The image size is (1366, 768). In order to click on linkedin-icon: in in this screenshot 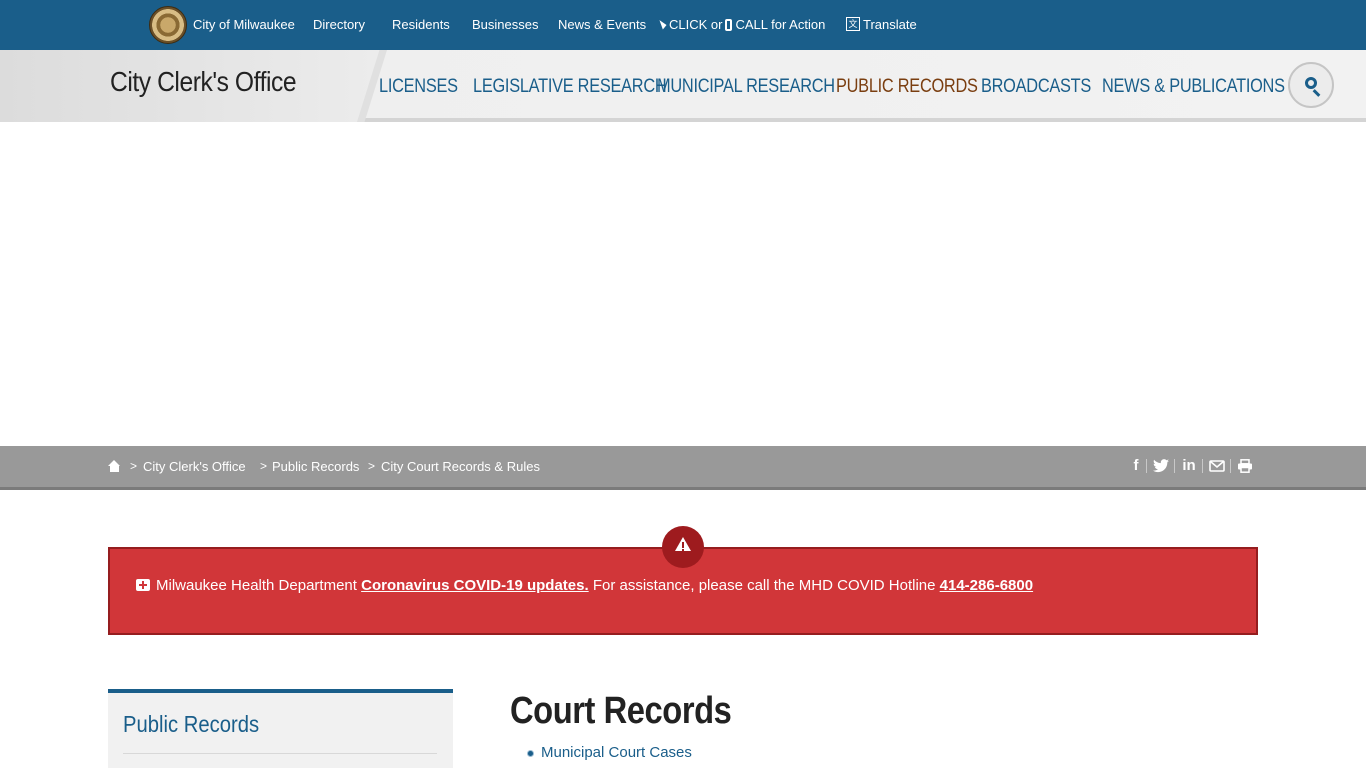, I will do `click(1189, 466)`.